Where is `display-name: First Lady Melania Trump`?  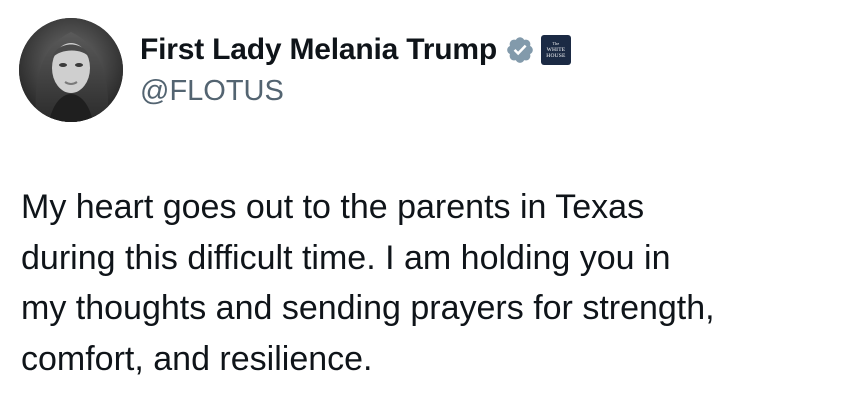 display-name: First Lady Melania Trump is located at coordinates (318, 50).